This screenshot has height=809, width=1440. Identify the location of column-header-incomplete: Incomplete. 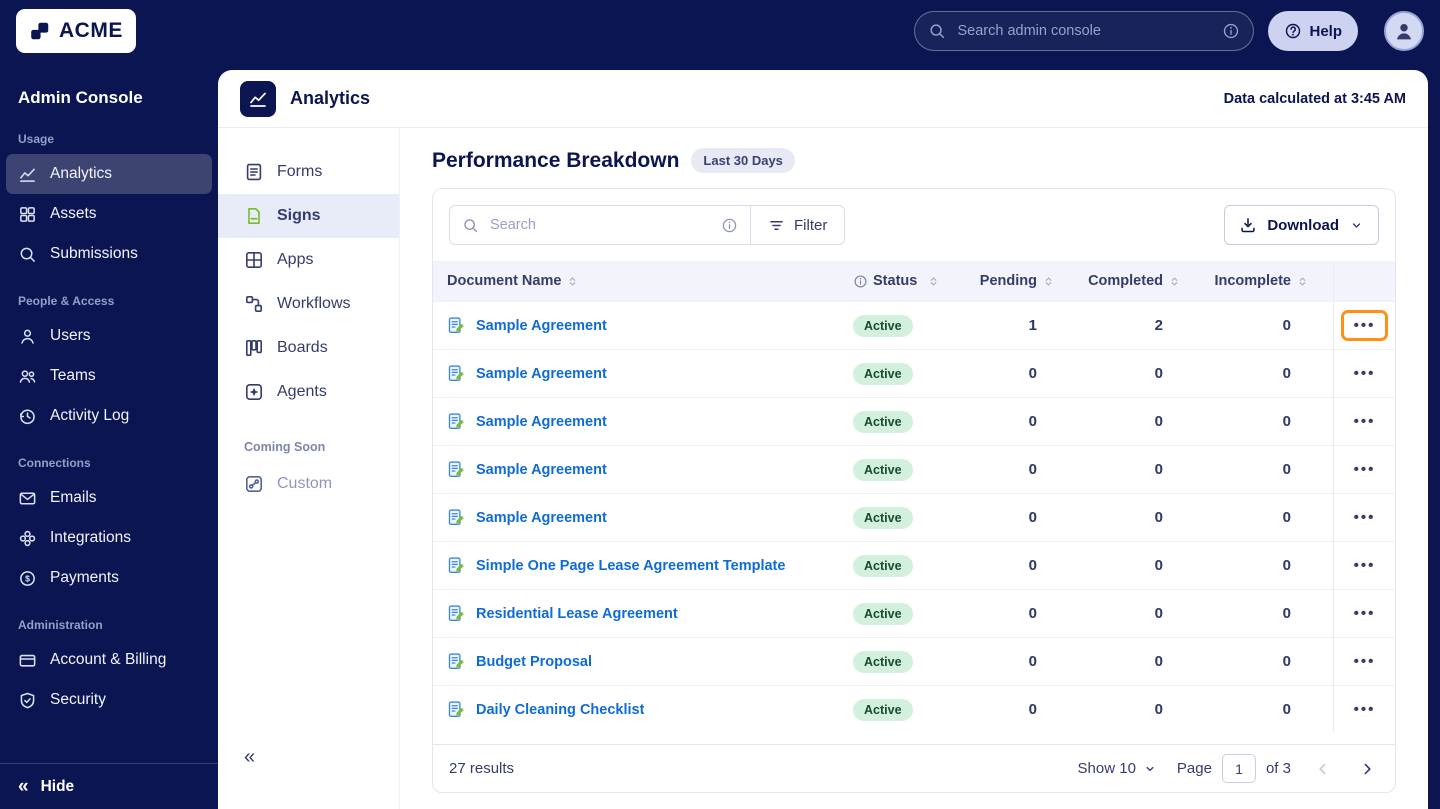
(1269, 281).